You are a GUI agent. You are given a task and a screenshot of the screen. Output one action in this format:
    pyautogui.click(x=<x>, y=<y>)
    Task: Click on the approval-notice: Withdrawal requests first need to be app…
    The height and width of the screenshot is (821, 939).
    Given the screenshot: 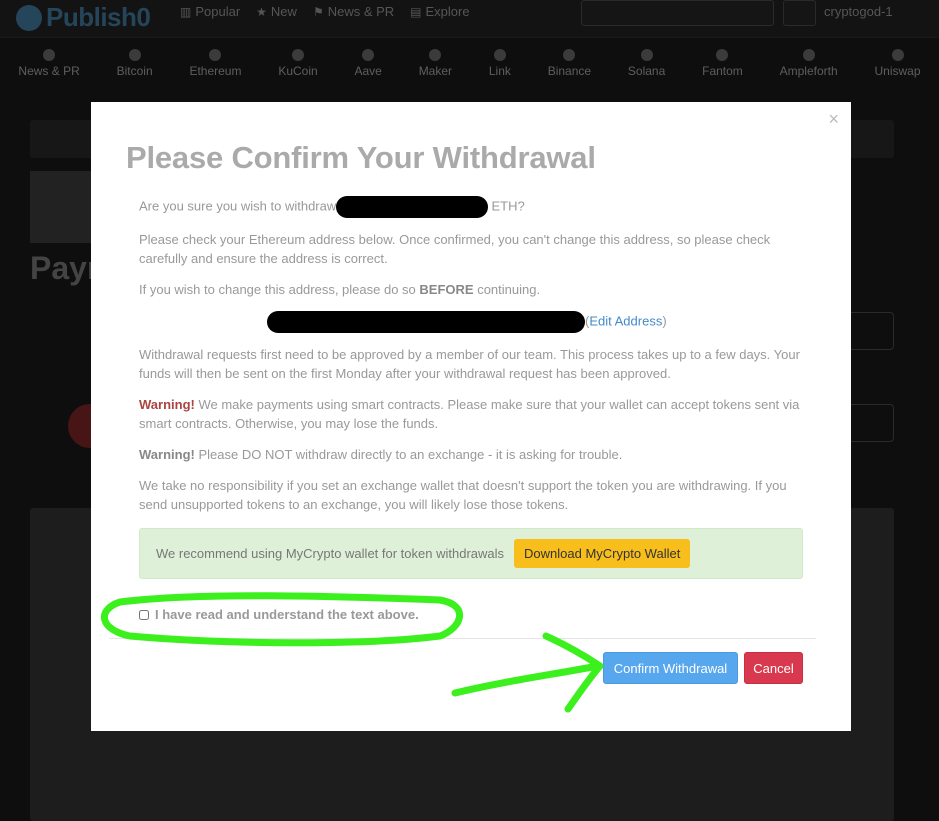 What is the action you would take?
    pyautogui.click(x=469, y=364)
    